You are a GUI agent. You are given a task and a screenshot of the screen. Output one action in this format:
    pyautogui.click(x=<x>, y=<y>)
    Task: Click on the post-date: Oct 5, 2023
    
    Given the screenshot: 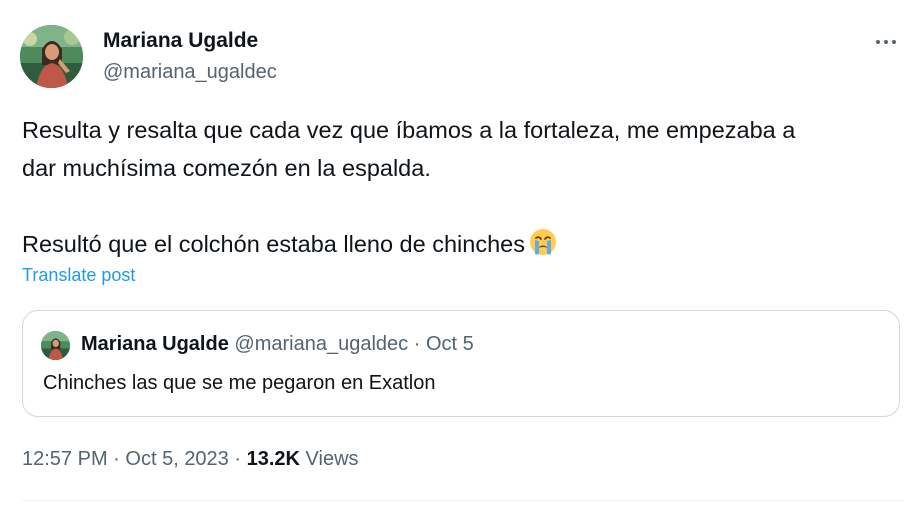 What is the action you would take?
    pyautogui.click(x=176, y=459)
    